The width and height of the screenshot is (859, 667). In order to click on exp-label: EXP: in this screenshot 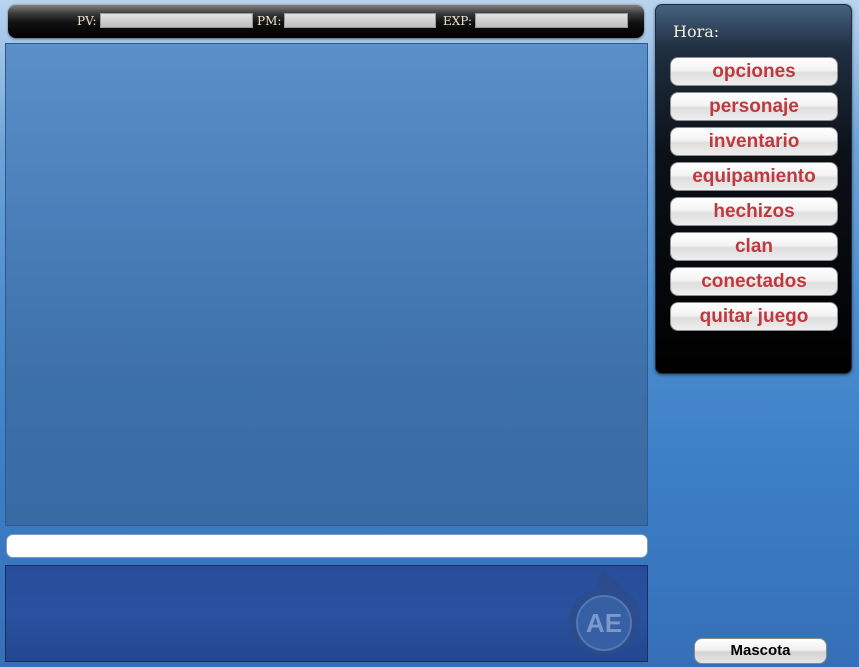, I will do `click(457, 21)`.